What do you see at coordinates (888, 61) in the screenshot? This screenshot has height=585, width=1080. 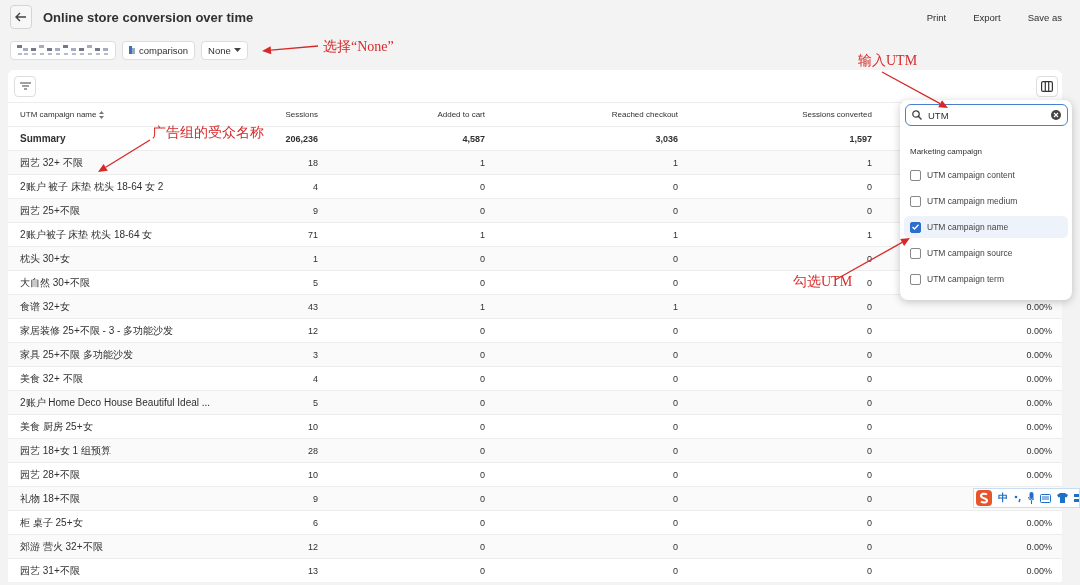 I see `annotation-text: 输入UTM` at bounding box center [888, 61].